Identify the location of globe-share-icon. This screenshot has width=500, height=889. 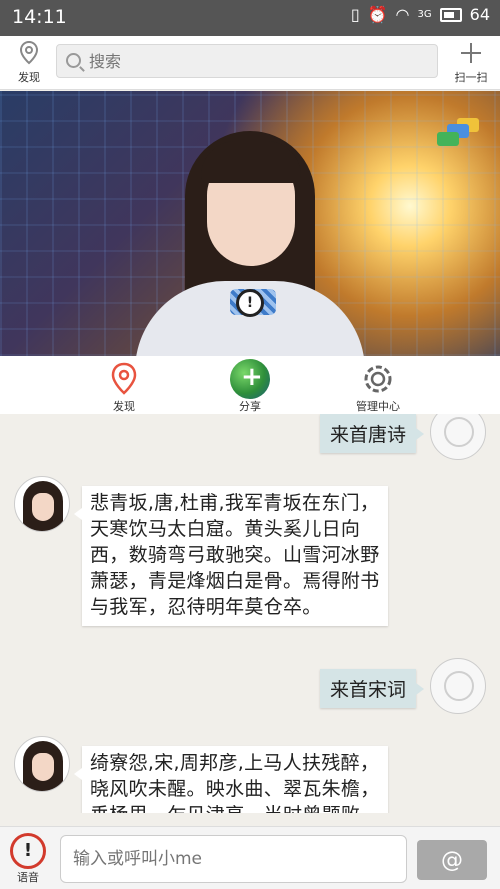
(250, 379).